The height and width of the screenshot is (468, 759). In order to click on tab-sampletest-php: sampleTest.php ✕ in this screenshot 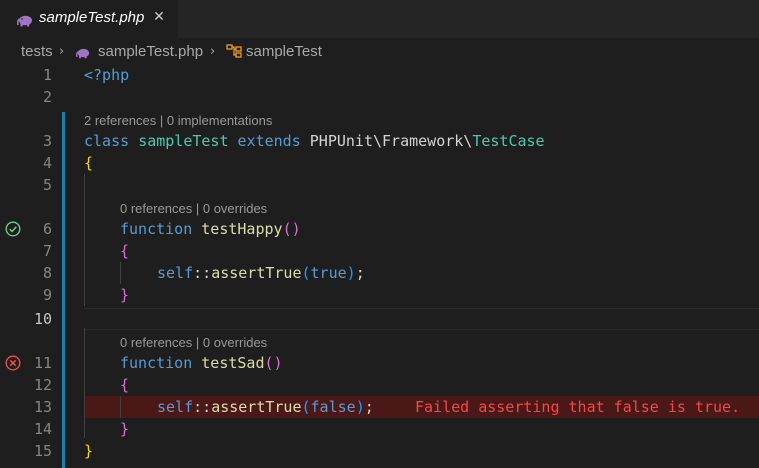, I will do `click(89, 19)`.